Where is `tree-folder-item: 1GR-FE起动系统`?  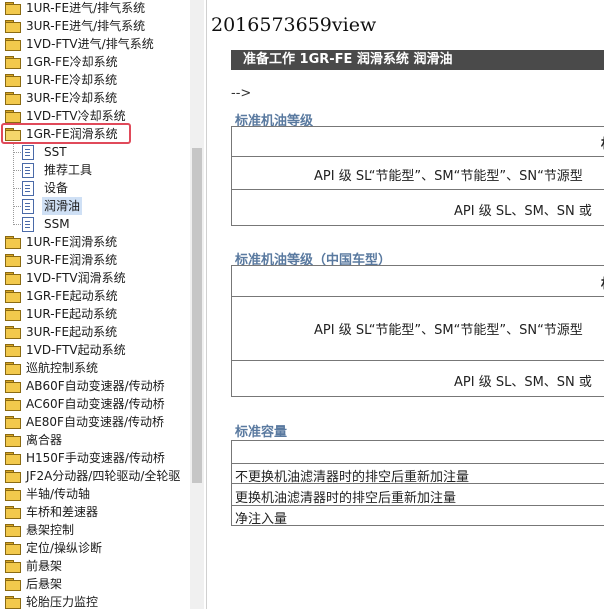
tree-folder-item: 1GR-FE起动系统 is located at coordinates (95, 296).